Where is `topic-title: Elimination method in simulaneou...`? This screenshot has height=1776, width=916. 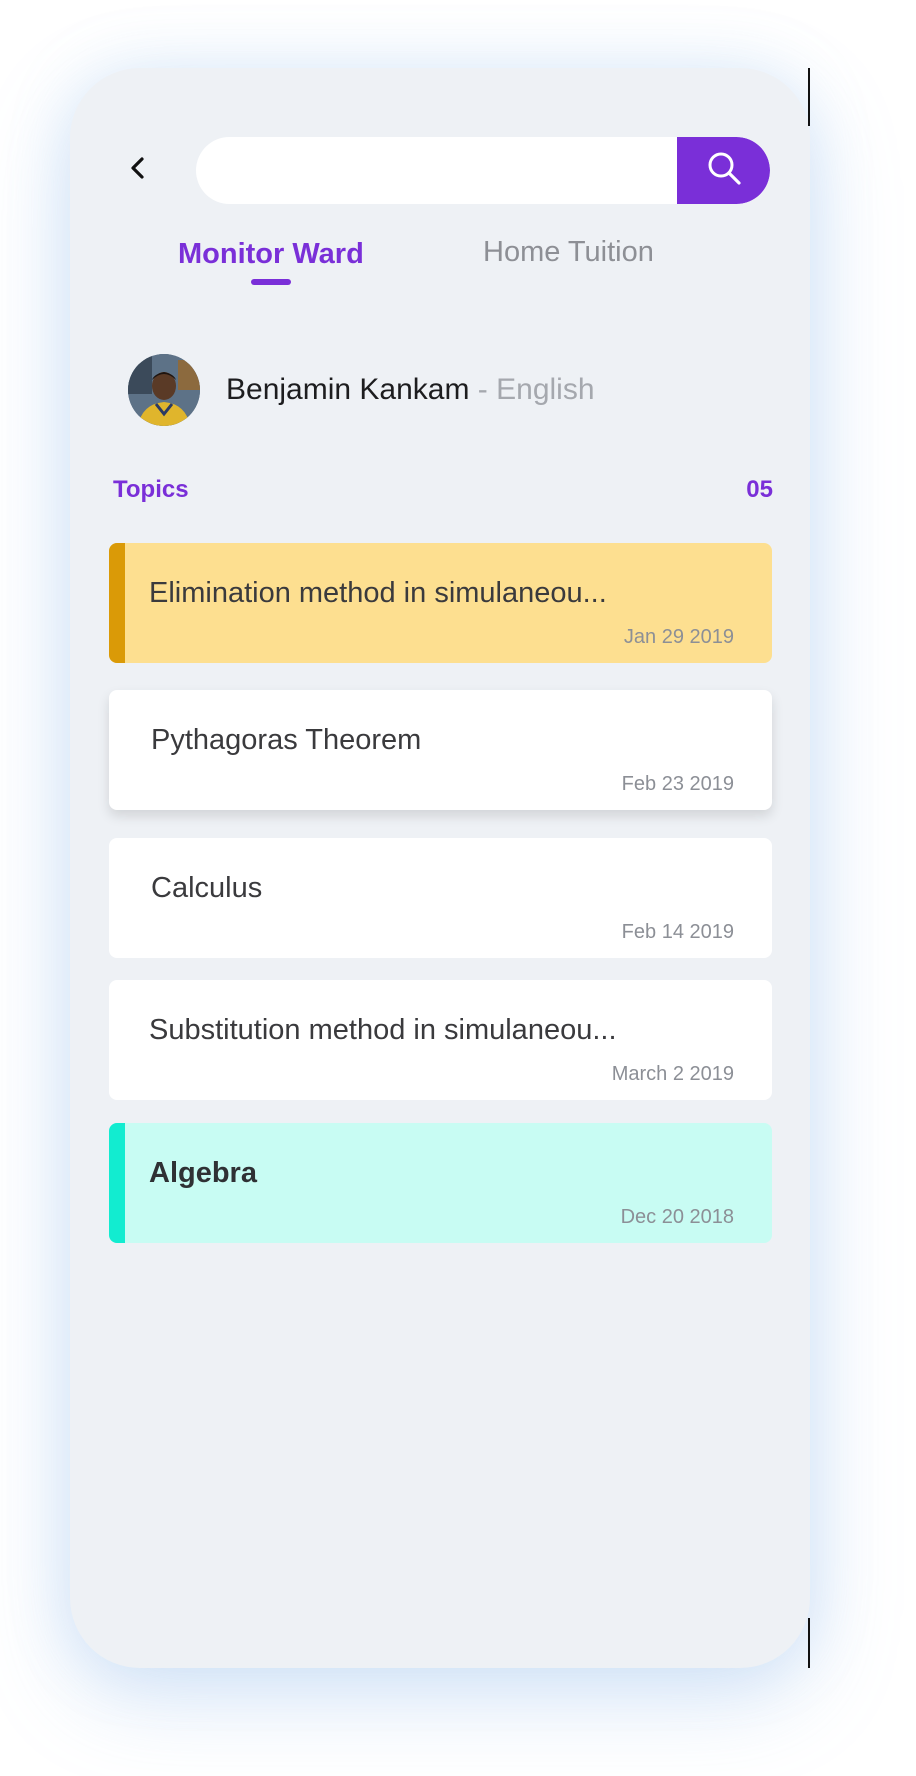 topic-title: Elimination method in simulaneou... is located at coordinates (378, 593).